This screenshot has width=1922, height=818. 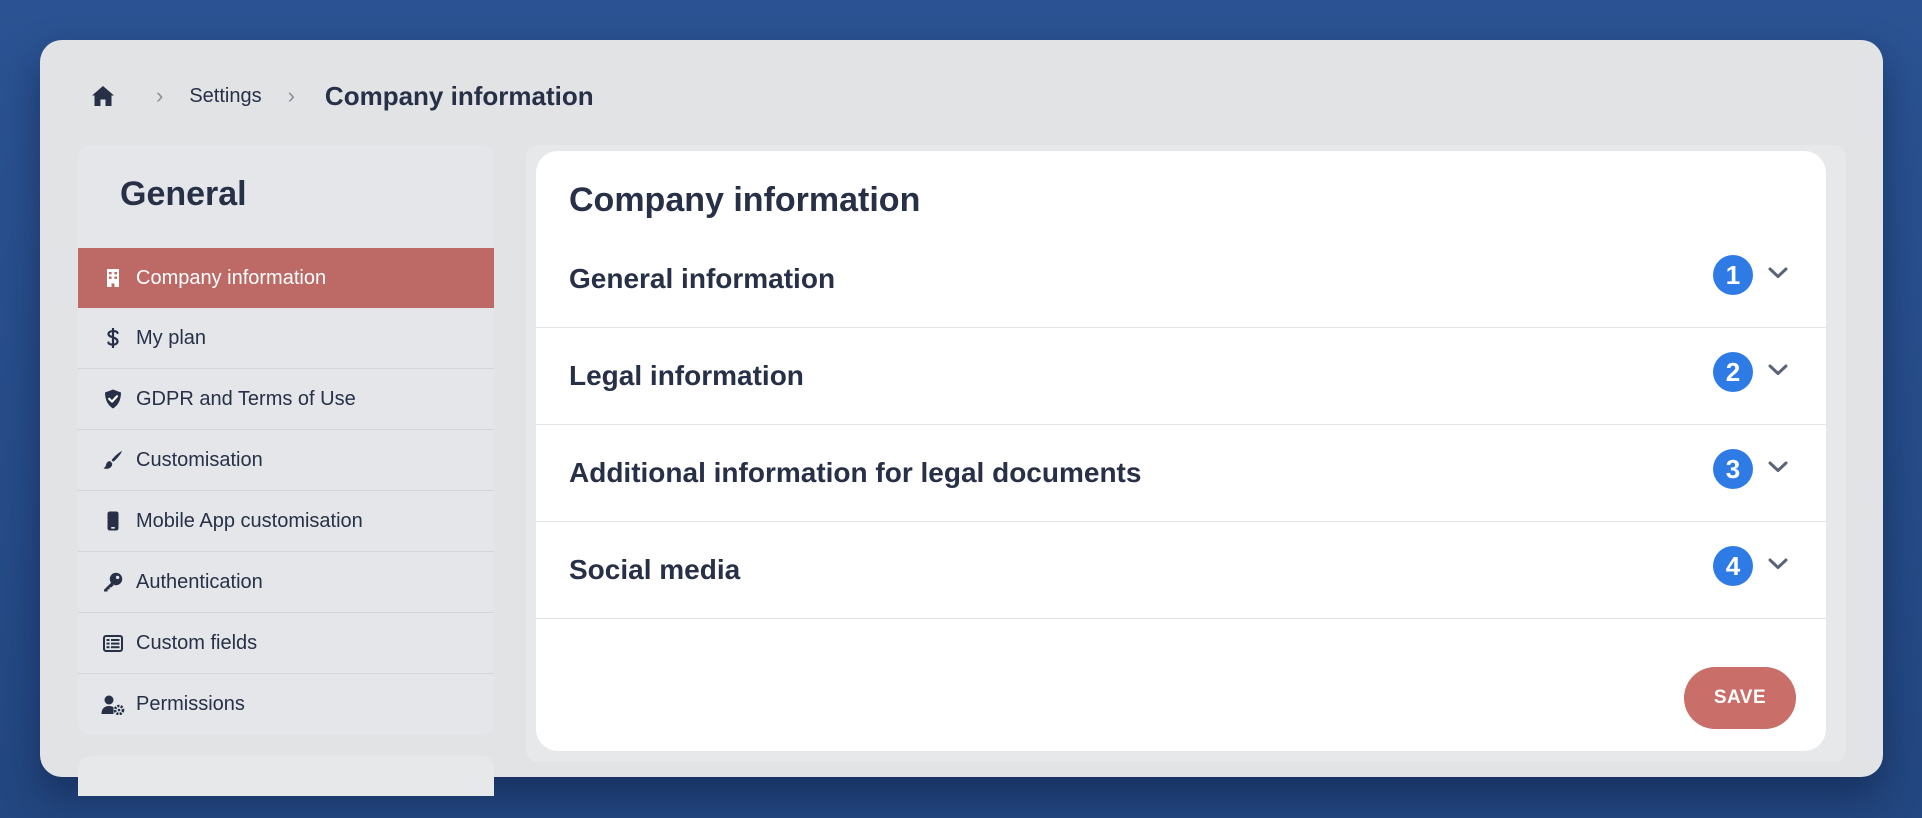 What do you see at coordinates (1181, 376) in the screenshot?
I see `section-legal-information: Legal information 2` at bounding box center [1181, 376].